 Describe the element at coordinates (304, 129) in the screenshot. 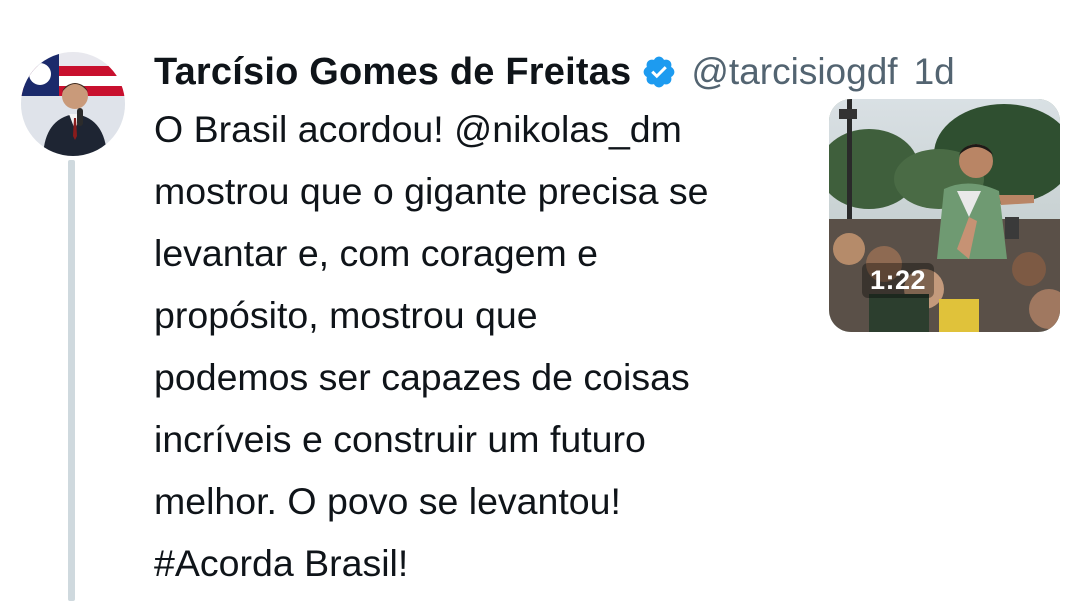

I see `tweet-text-segment: O Brasil acordou!` at that location.